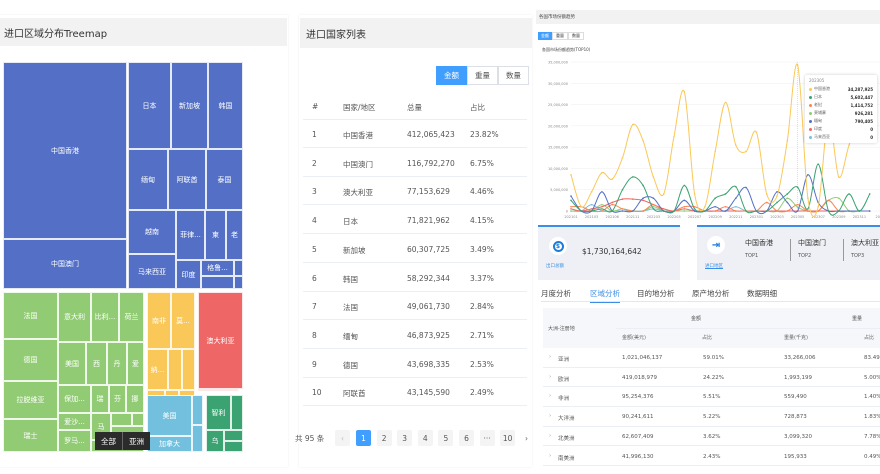  What do you see at coordinates (711, 397) in the screenshot?
I see `table-row: › 非洲 95,254,376 5.51% 559,490 1.40%` at bounding box center [711, 397].